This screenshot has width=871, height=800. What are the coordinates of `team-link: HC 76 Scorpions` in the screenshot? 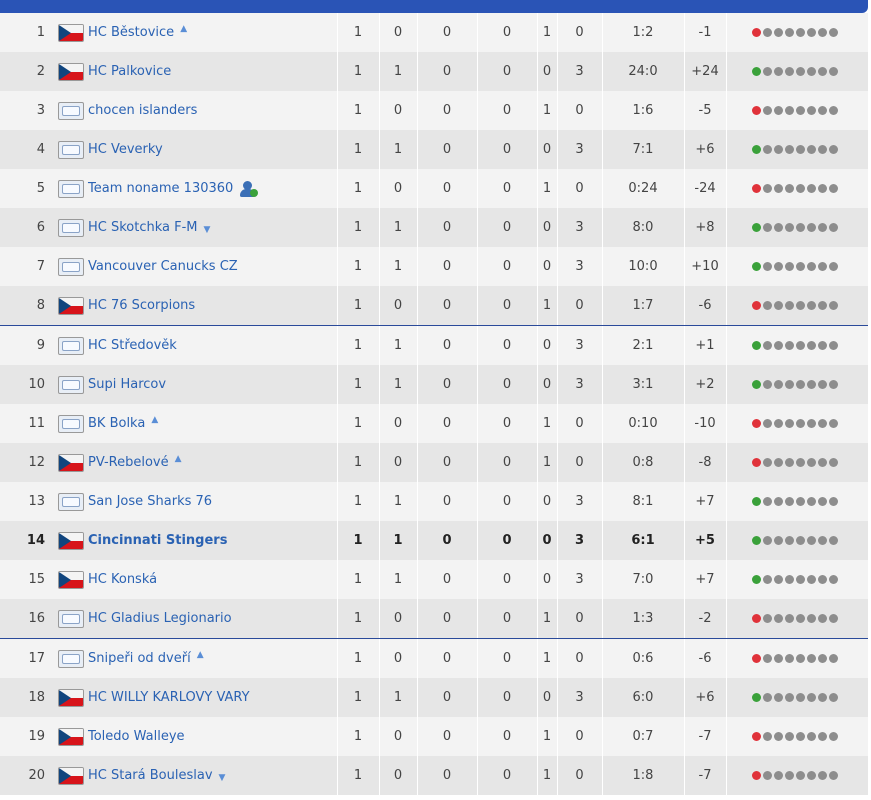 It's located at (205, 305).